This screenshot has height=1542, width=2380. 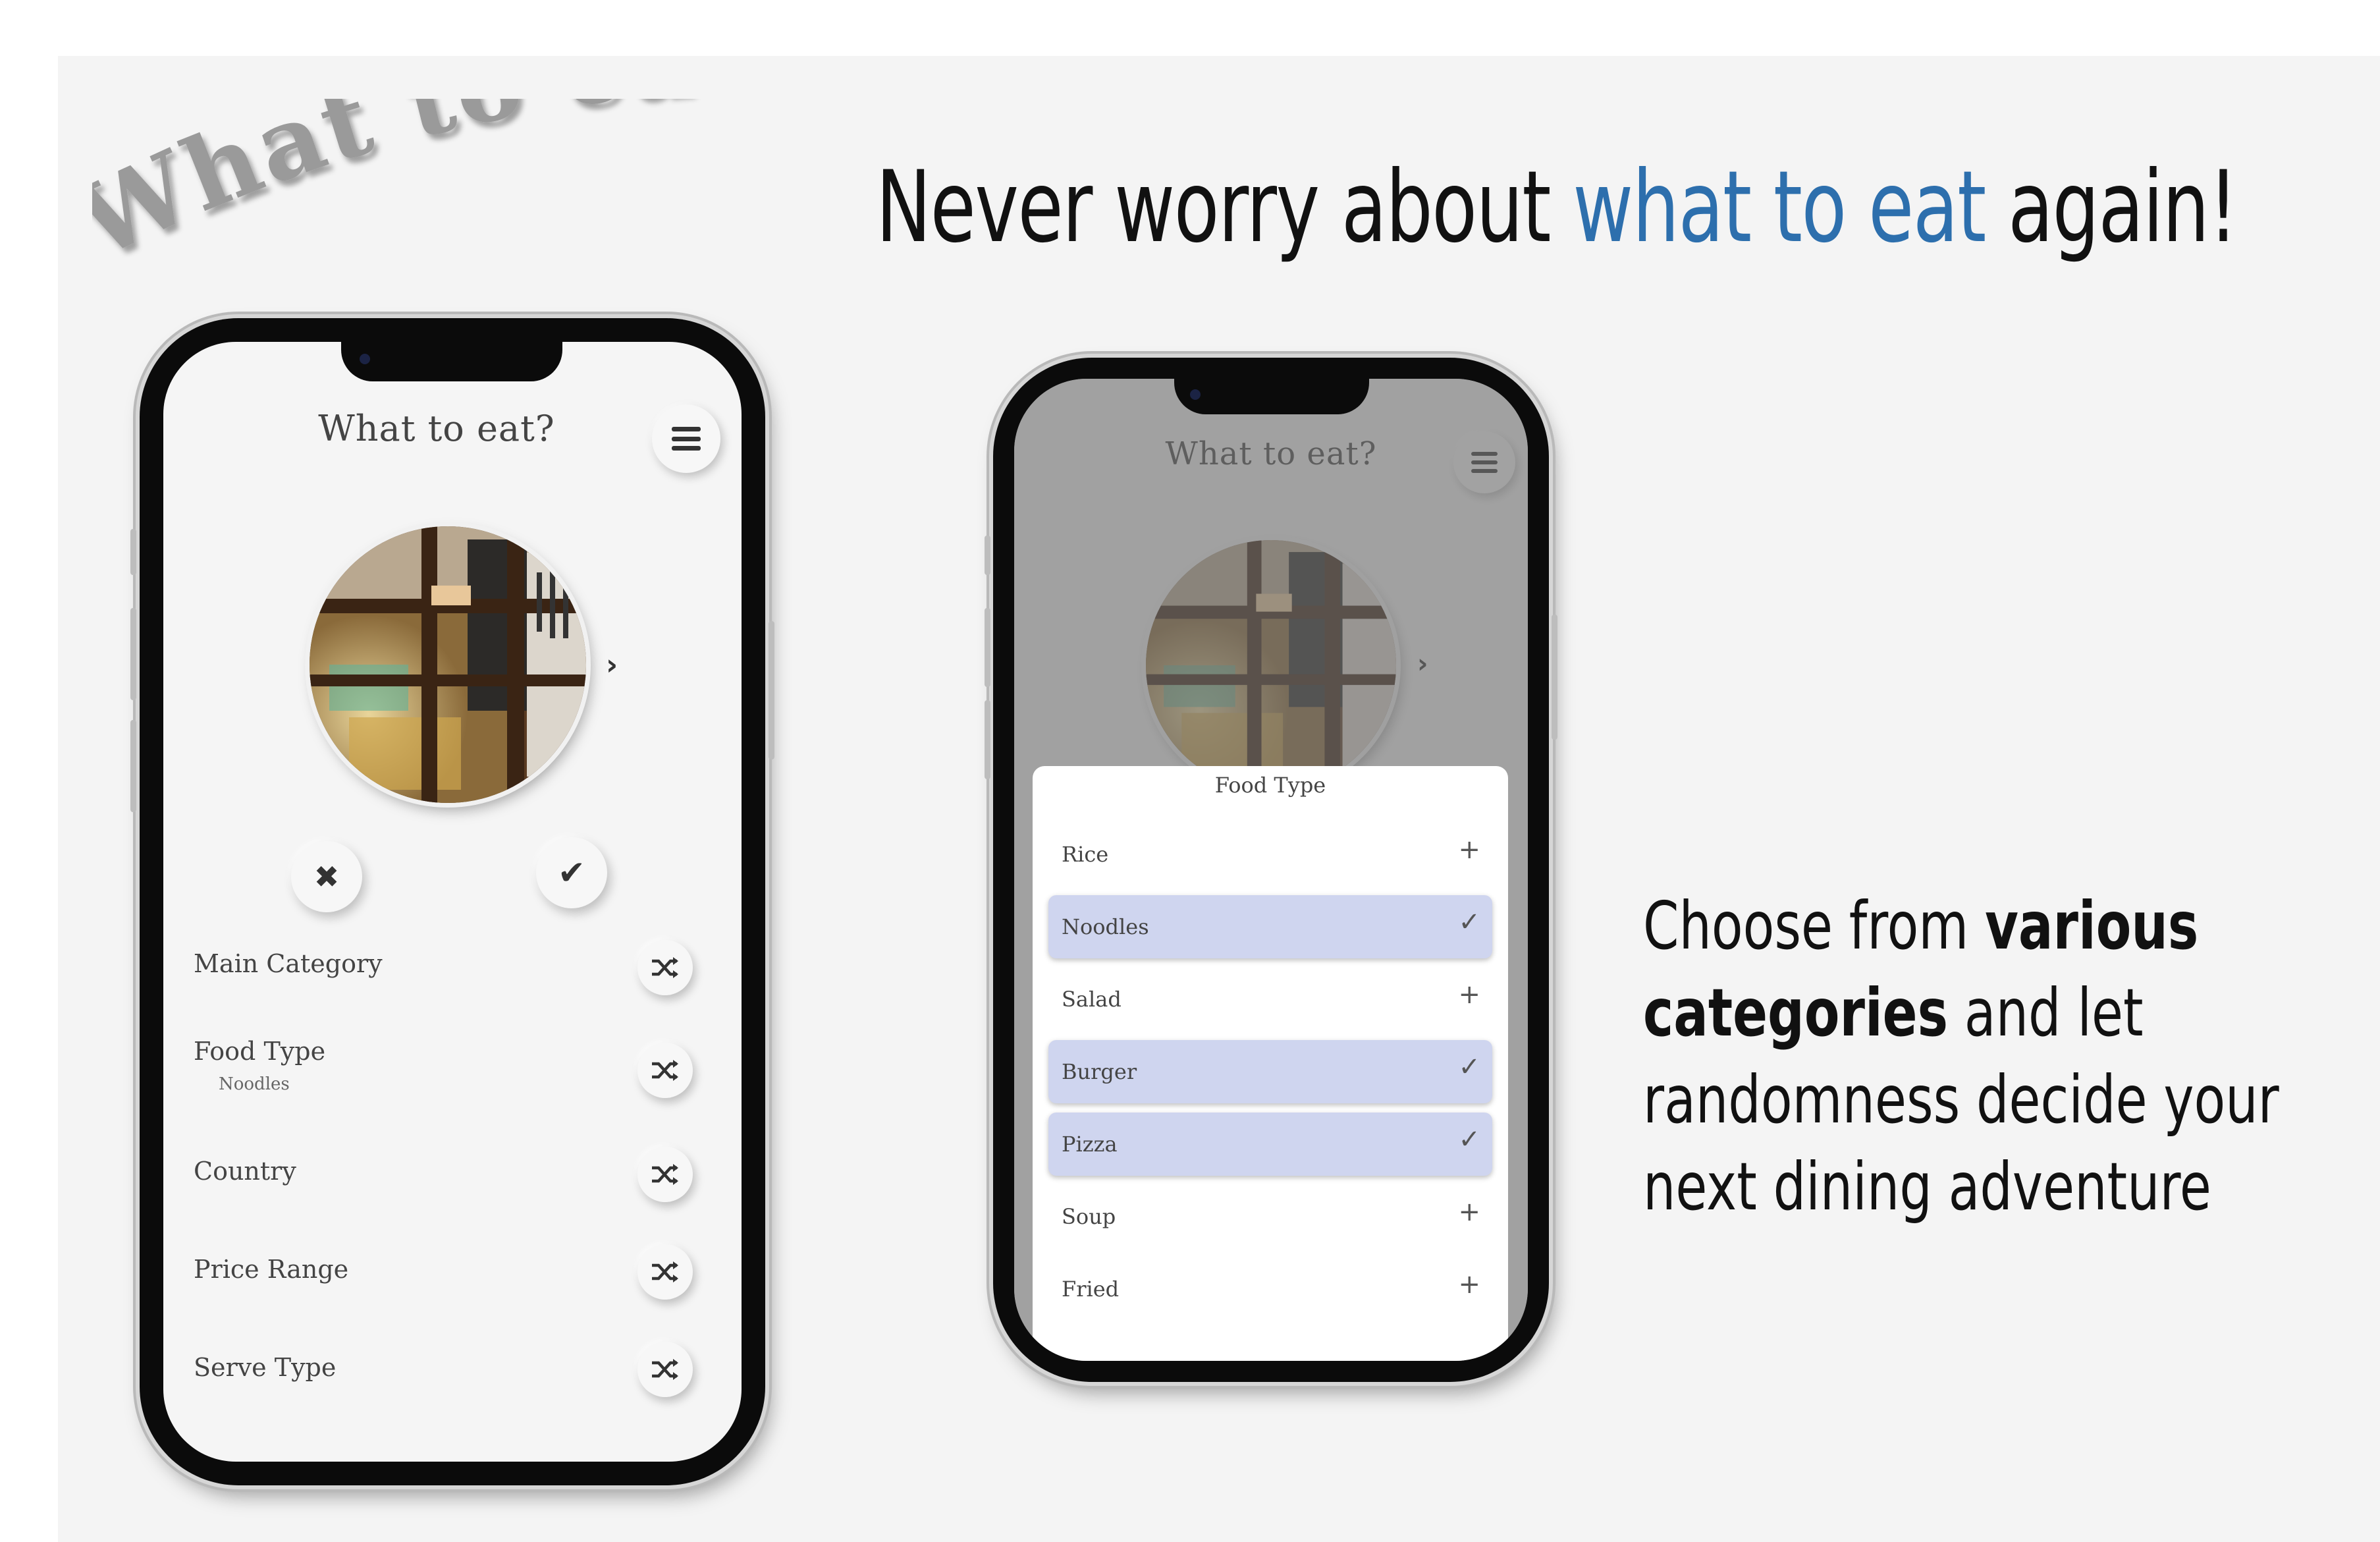 I want to click on shuffle-button-price-range, so click(x=665, y=1272).